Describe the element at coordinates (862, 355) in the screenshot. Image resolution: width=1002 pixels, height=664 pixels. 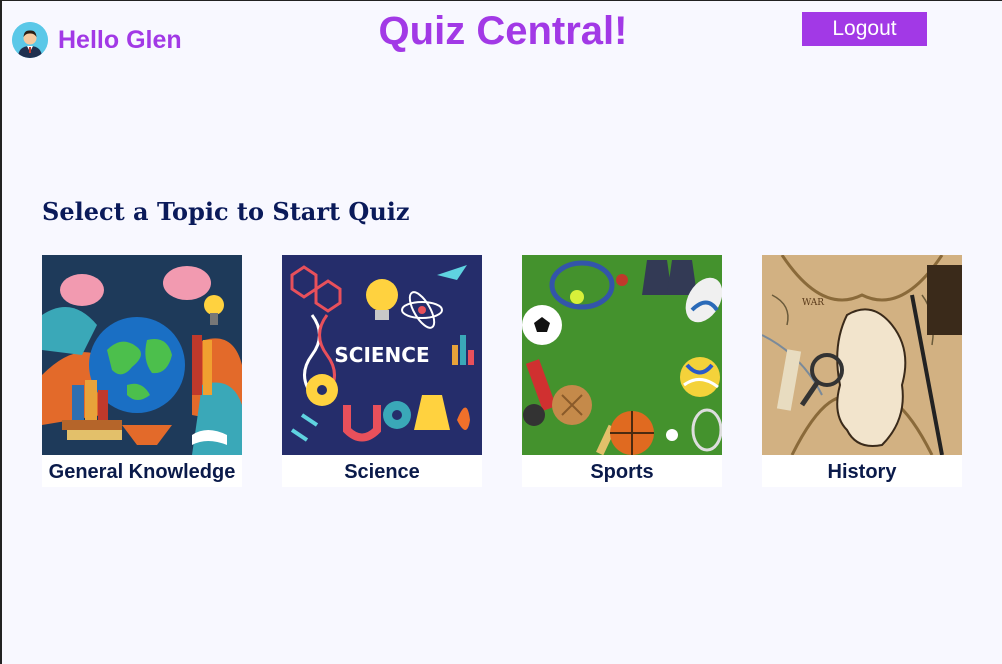
I see `ancient-map-image: WAR` at that location.